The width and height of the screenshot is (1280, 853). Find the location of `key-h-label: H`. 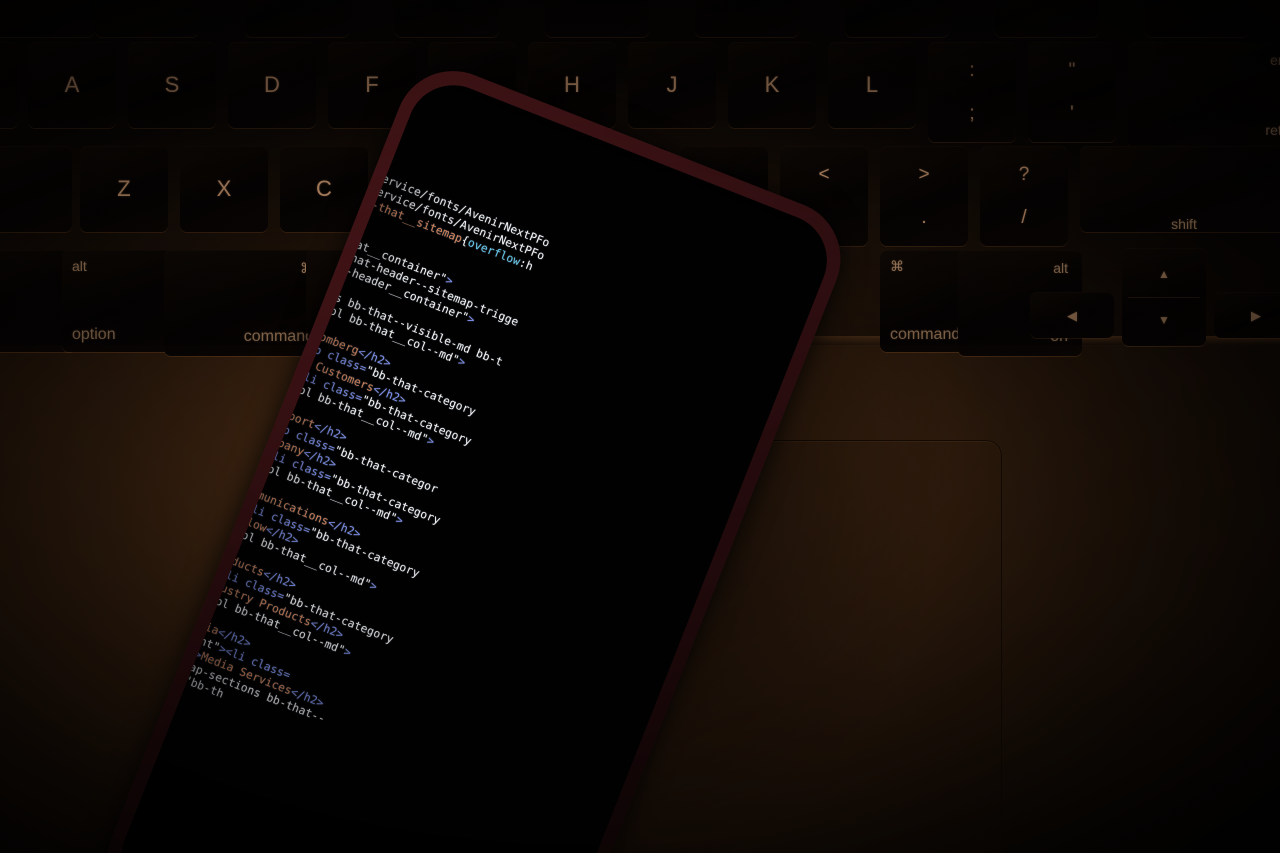

key-h-label: H is located at coordinates (572, 84).